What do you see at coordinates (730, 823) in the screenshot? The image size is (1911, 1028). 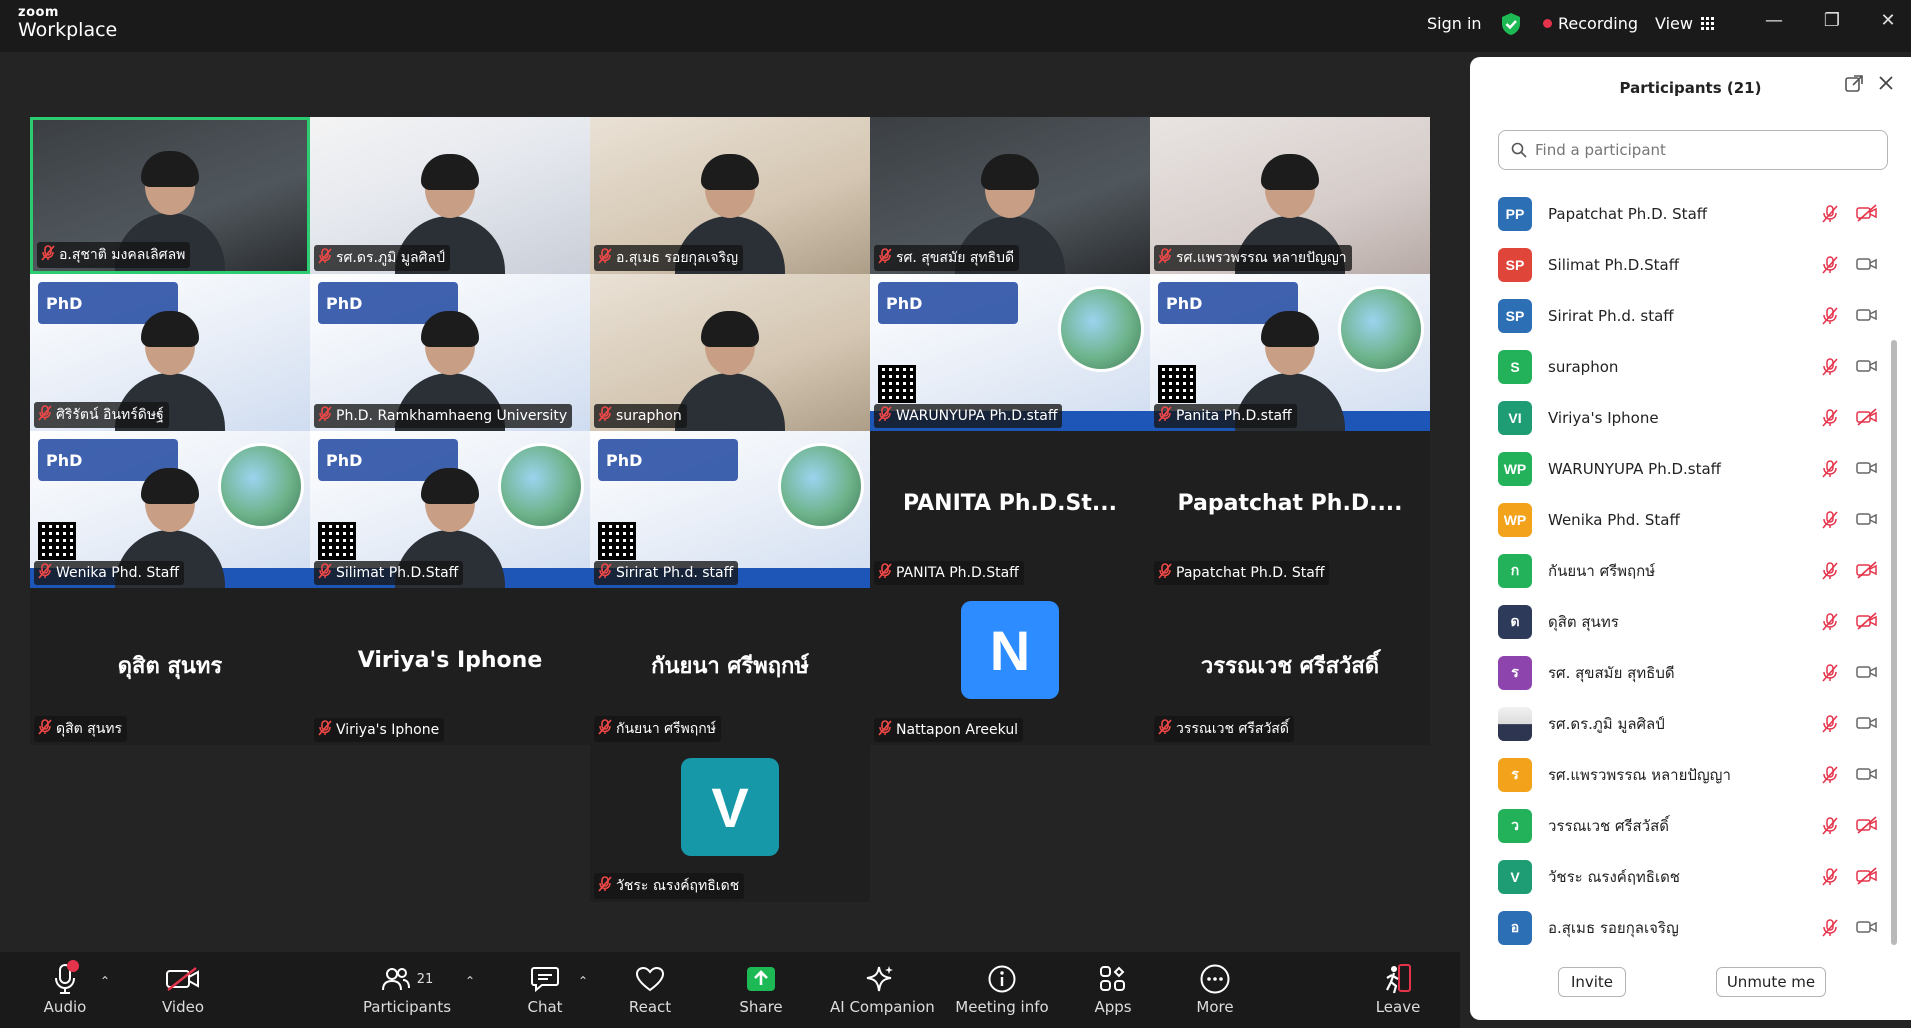 I see `video-tile: V วัชระ ณรงค์ฤทธิเดช` at bounding box center [730, 823].